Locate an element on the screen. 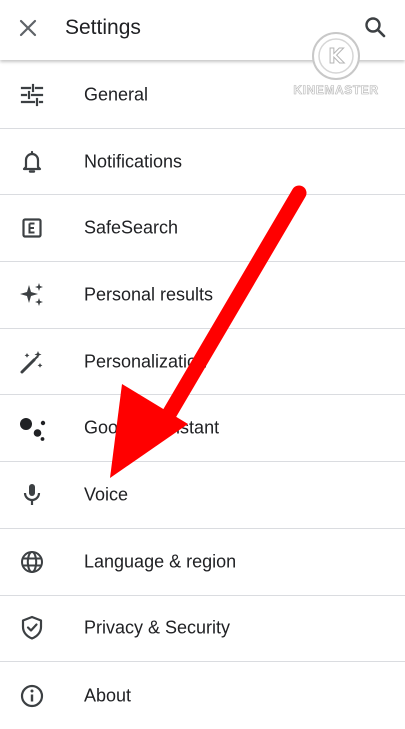 The width and height of the screenshot is (405, 729). magic-wand-icon is located at coordinates (32, 362).